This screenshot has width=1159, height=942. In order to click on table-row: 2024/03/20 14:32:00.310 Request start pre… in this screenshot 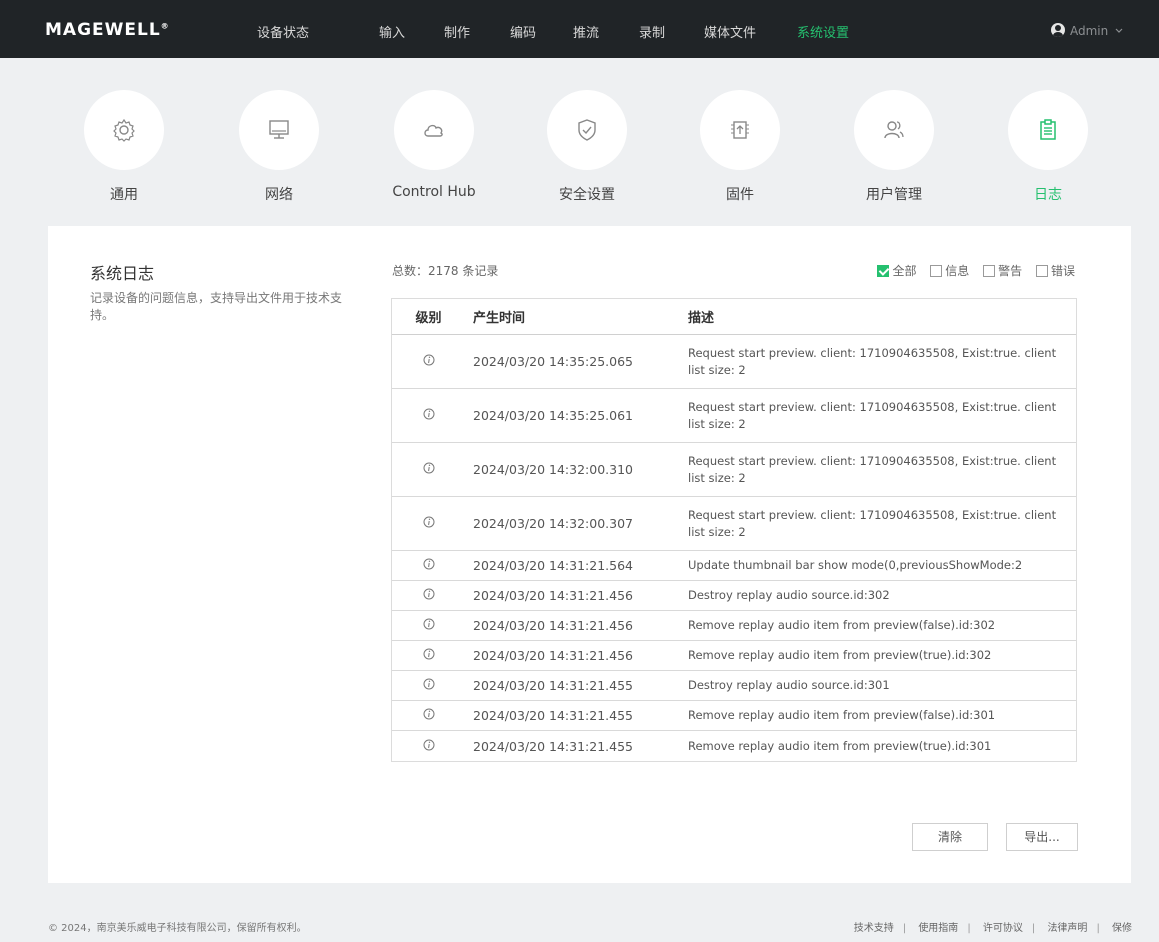, I will do `click(734, 470)`.